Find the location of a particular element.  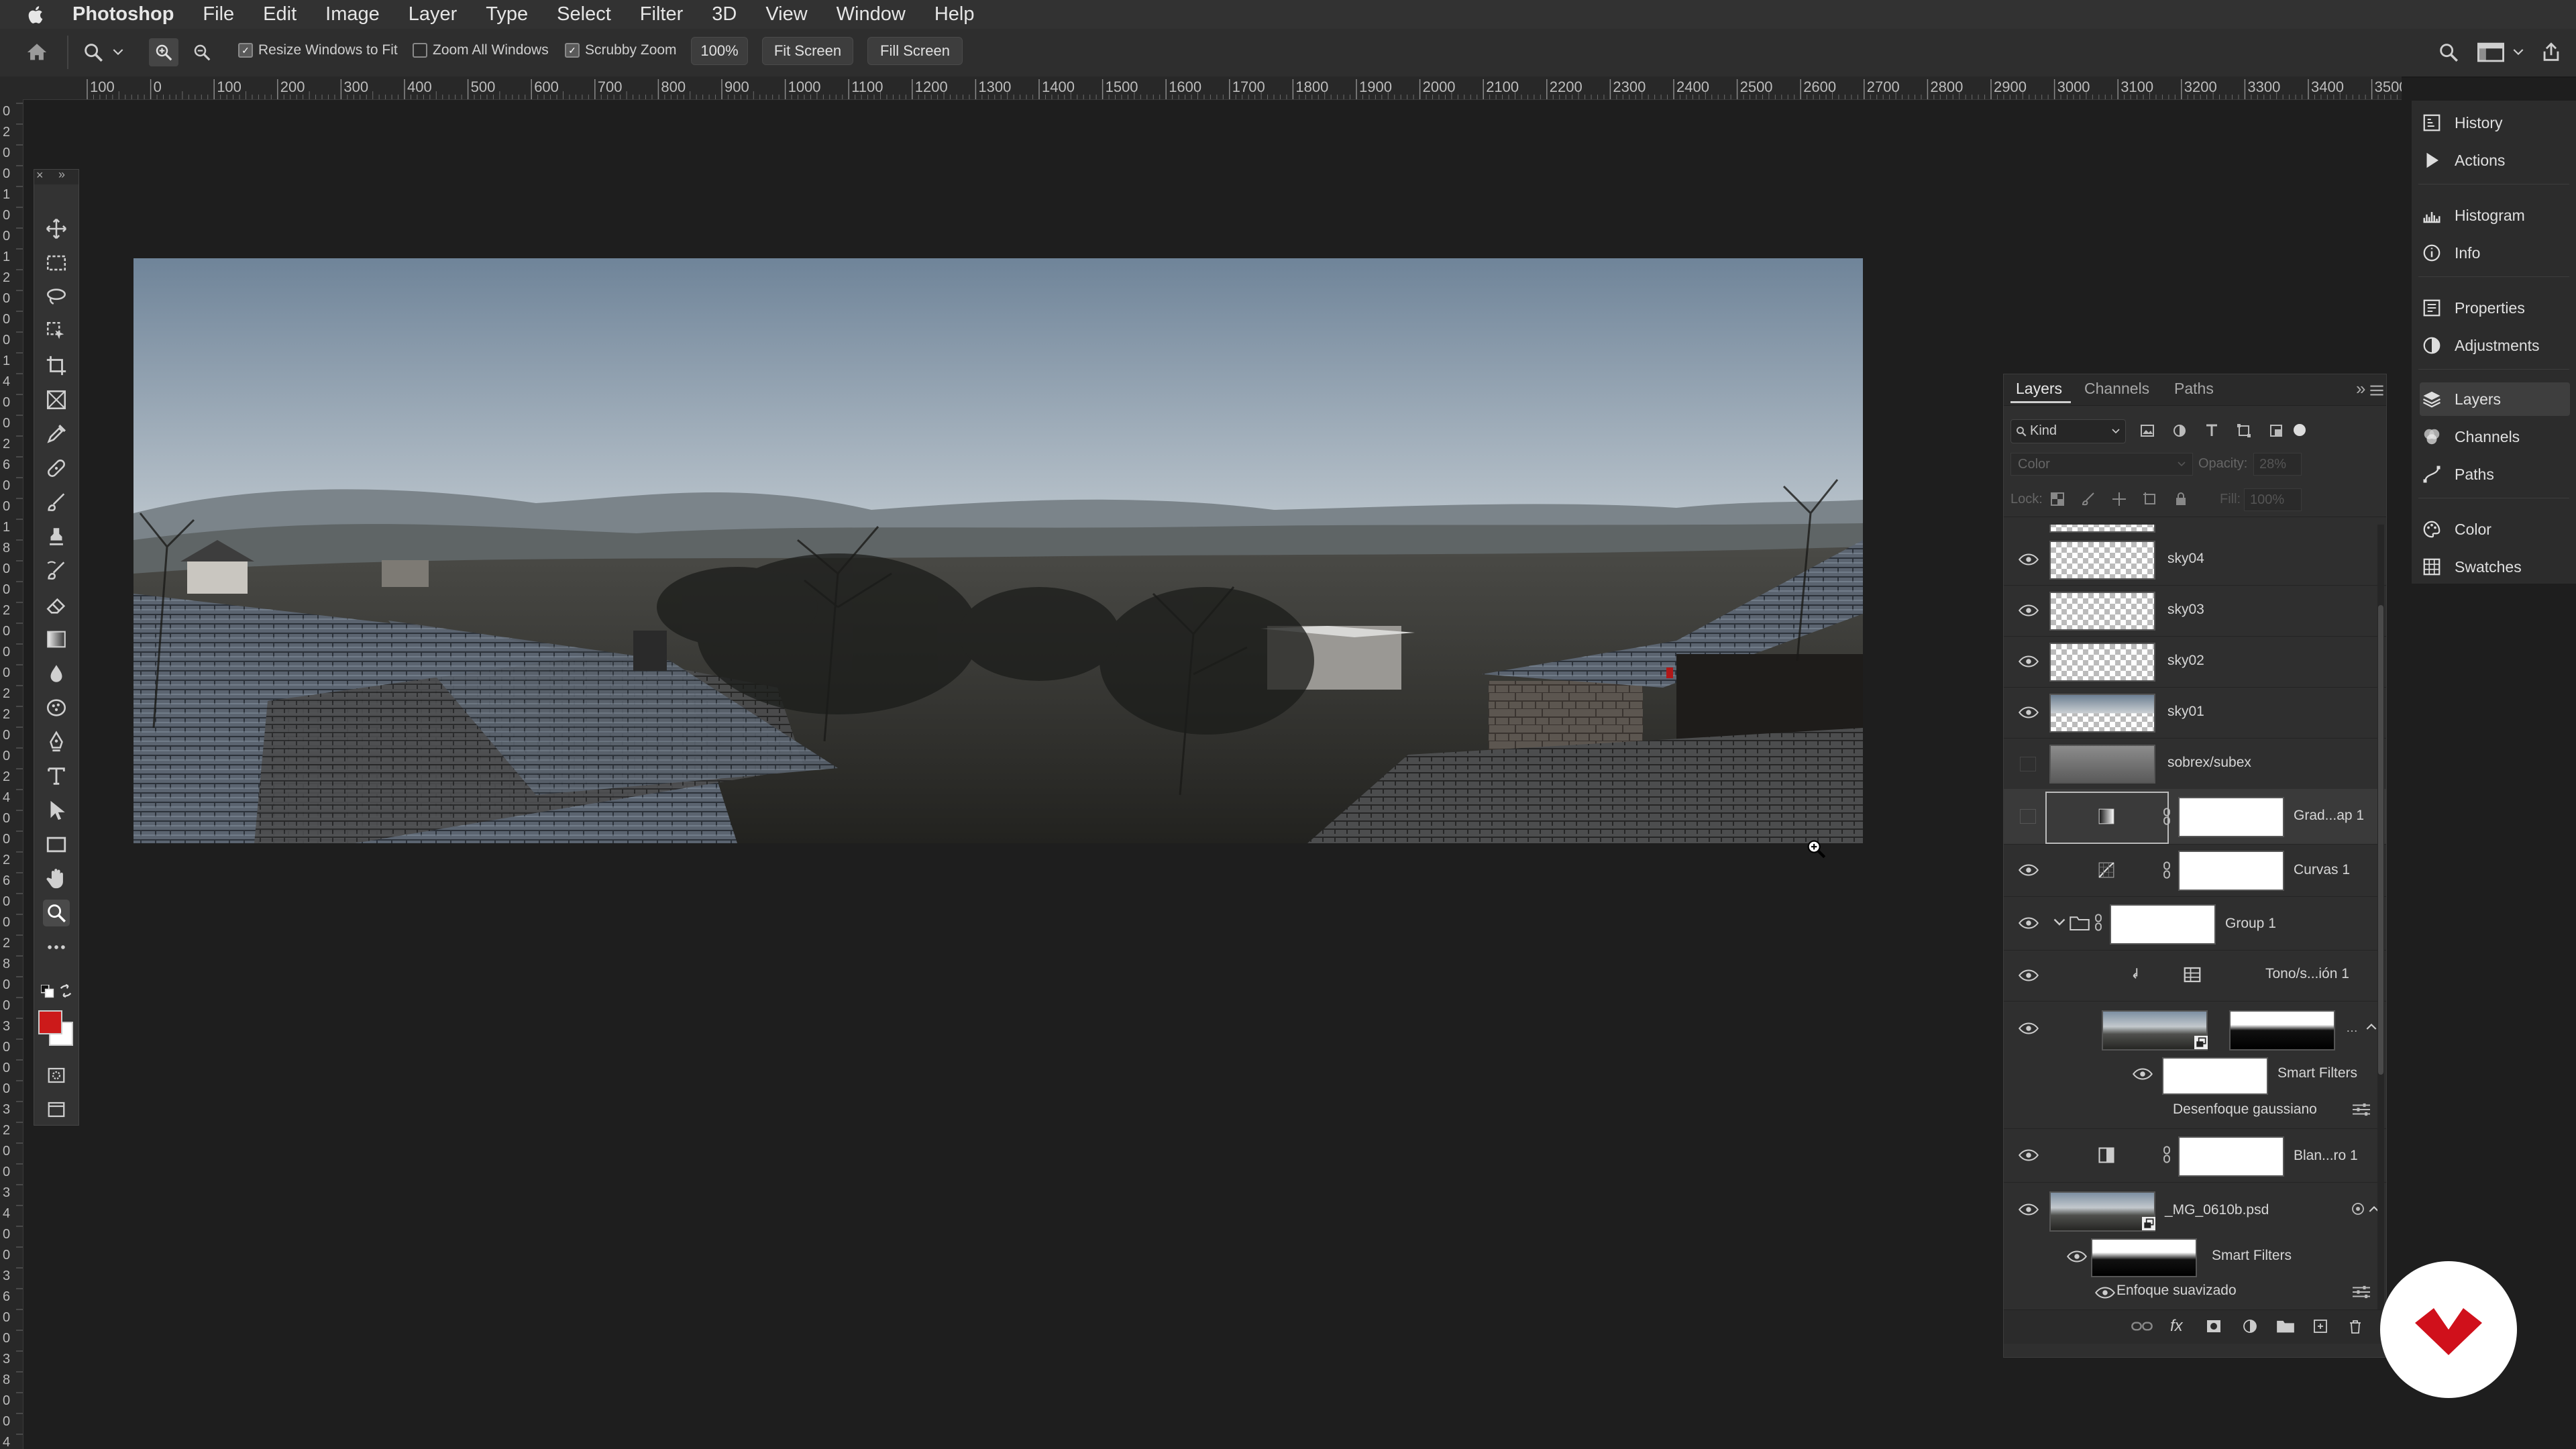

lock-transparency-icon is located at coordinates (2057, 499).